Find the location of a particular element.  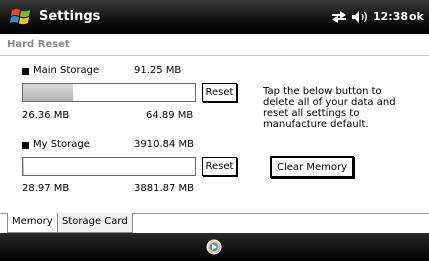

bottom-bar is located at coordinates (214, 247).